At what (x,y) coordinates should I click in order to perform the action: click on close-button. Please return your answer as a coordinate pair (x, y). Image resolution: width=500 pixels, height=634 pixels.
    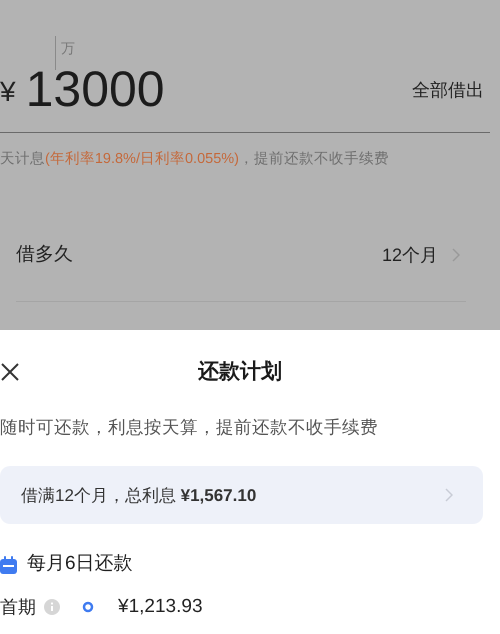
    Looking at the image, I should click on (10, 372).